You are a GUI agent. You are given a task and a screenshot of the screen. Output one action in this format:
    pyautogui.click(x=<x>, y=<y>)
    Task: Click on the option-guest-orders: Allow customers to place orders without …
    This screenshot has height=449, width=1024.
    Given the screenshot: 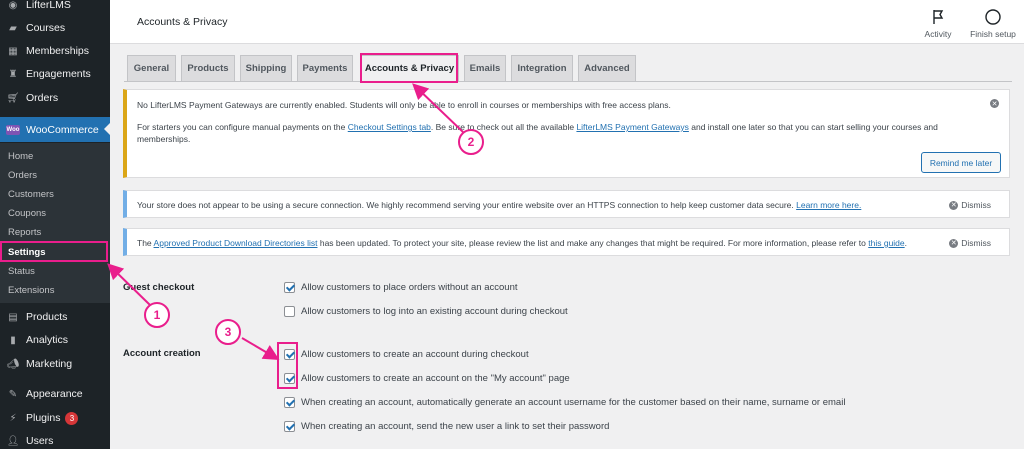 What is the action you would take?
    pyautogui.click(x=401, y=287)
    